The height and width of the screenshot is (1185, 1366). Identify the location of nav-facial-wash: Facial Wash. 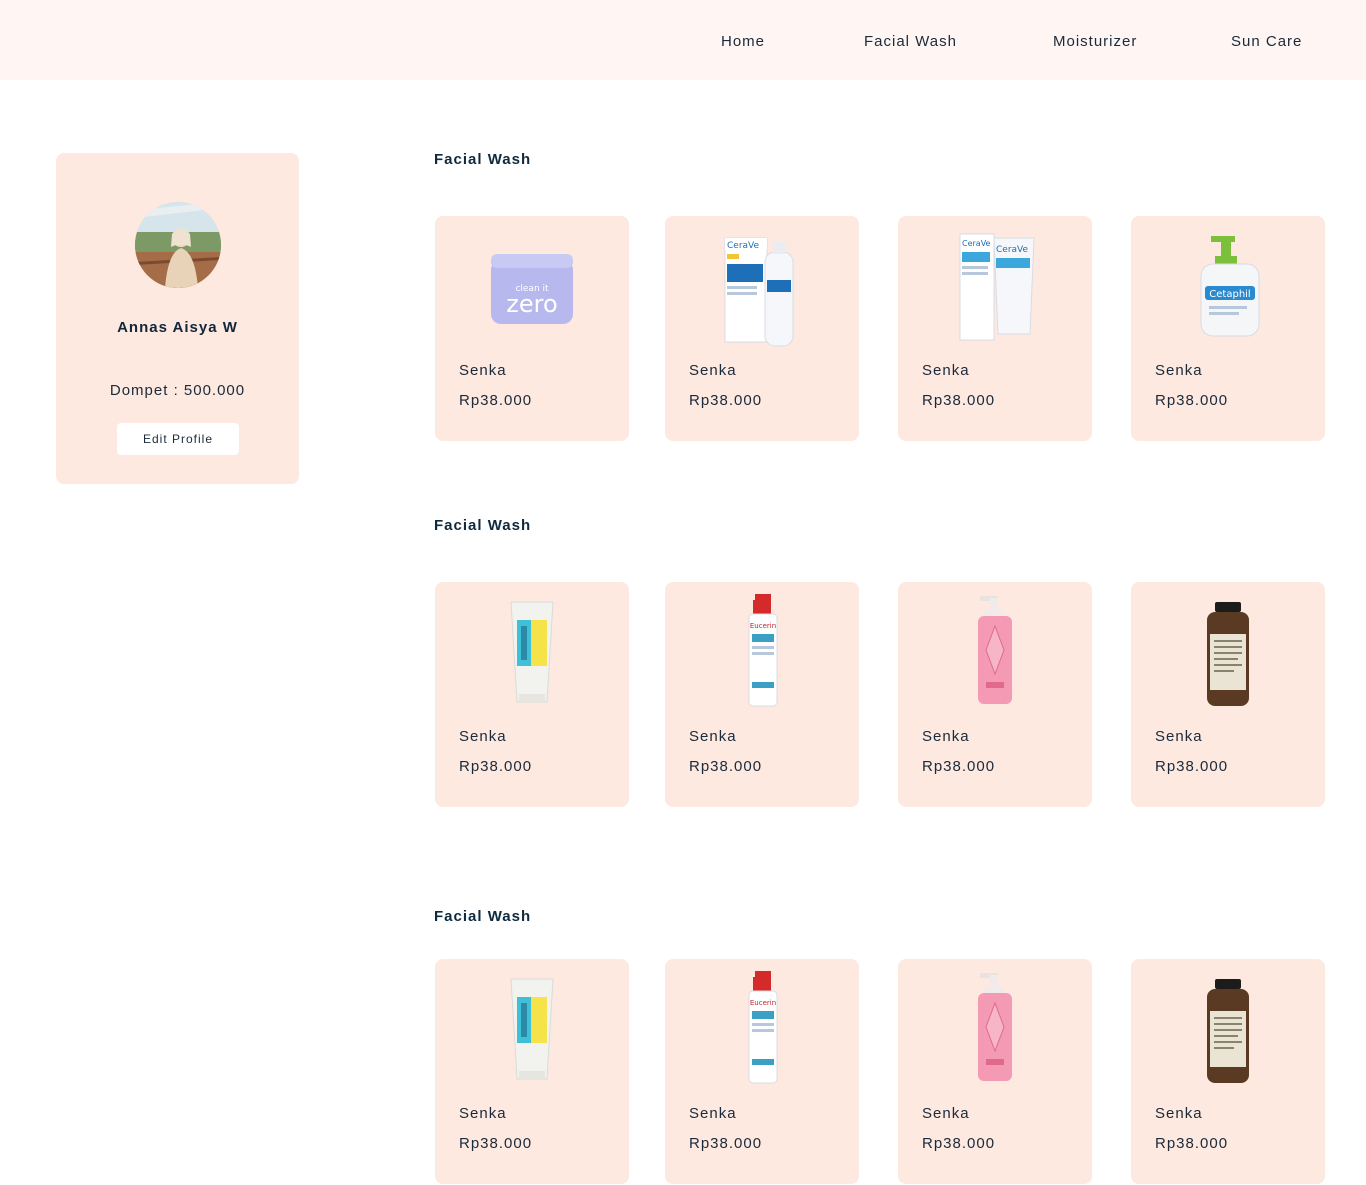
(910, 41).